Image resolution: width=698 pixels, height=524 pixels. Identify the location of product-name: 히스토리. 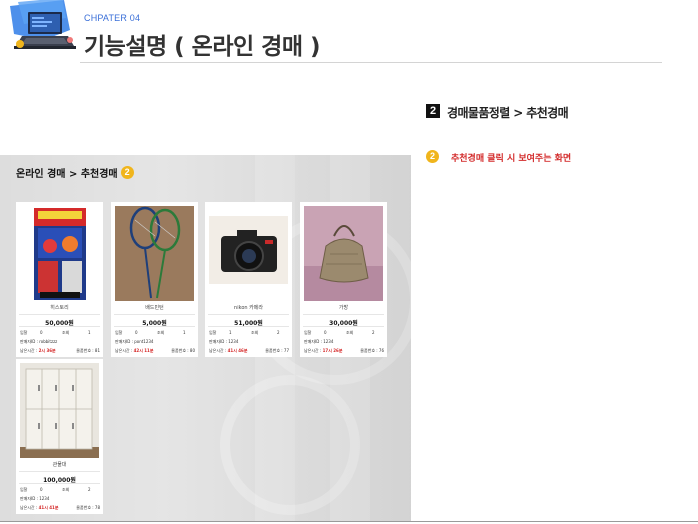
(59, 307).